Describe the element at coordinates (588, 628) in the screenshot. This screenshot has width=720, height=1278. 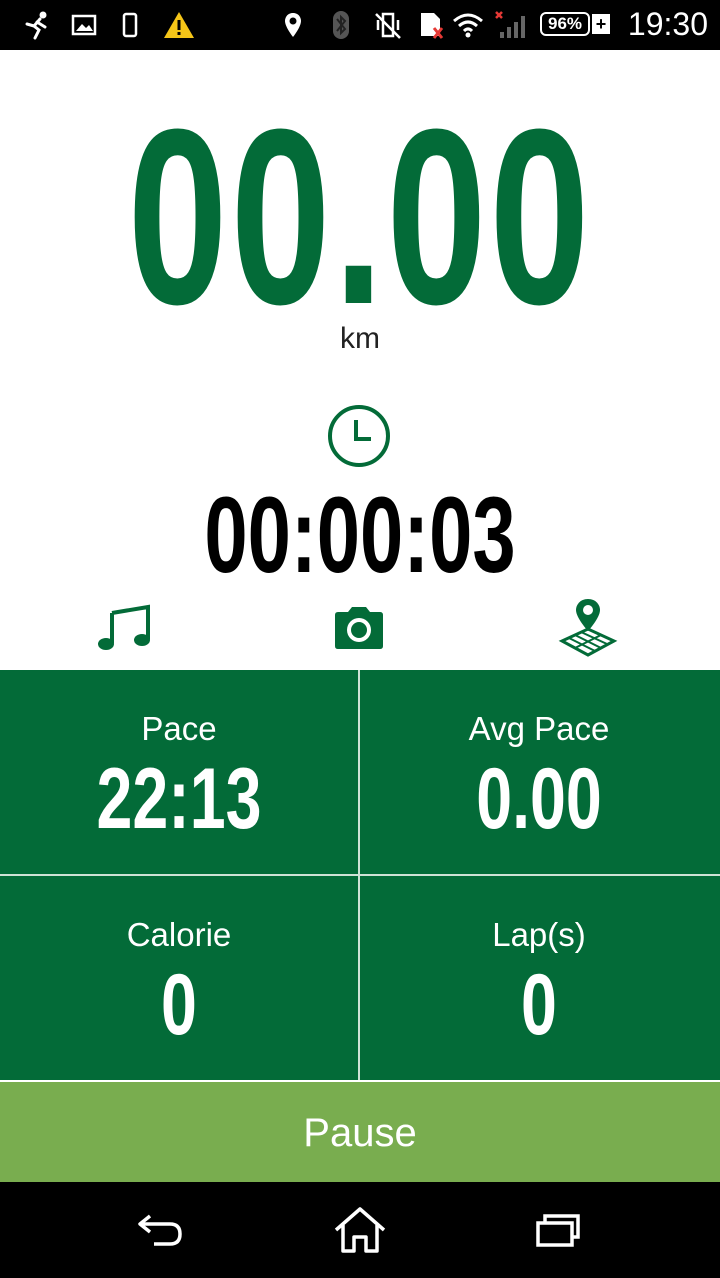
I see `map-pin-icon` at that location.